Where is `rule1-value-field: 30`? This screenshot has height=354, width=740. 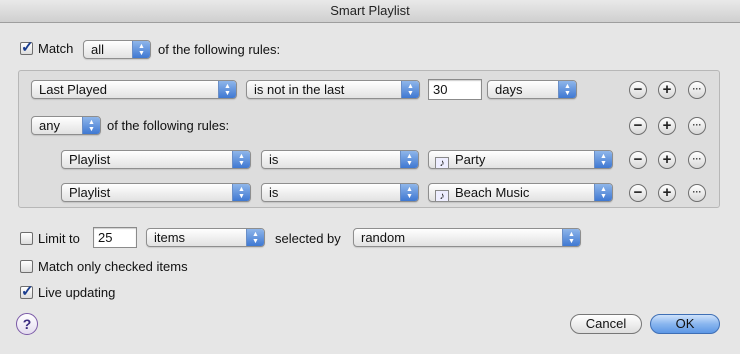
rule1-value-field: 30 is located at coordinates (455, 89).